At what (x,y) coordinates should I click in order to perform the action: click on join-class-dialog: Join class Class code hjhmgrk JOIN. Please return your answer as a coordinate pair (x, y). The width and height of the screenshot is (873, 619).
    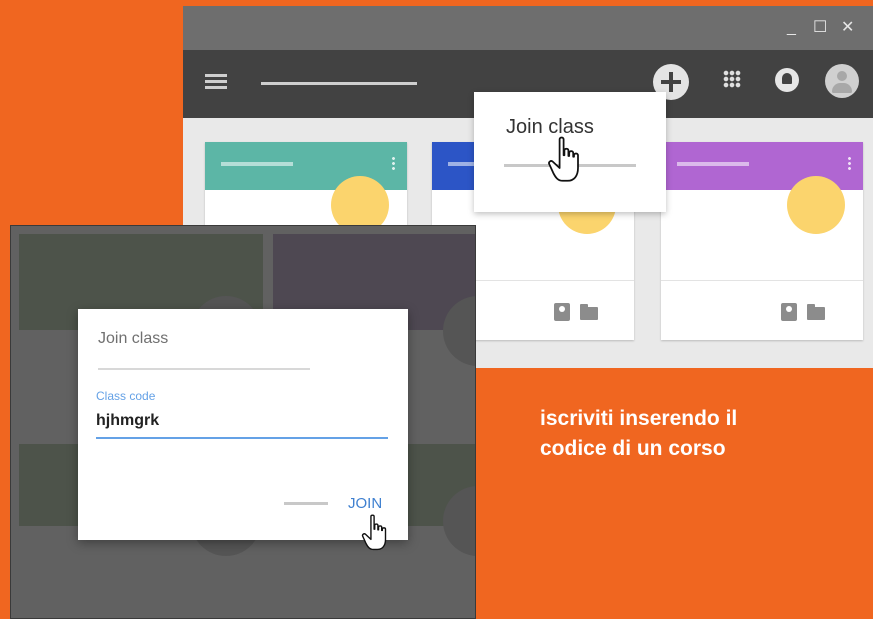
    Looking at the image, I should click on (243, 430).